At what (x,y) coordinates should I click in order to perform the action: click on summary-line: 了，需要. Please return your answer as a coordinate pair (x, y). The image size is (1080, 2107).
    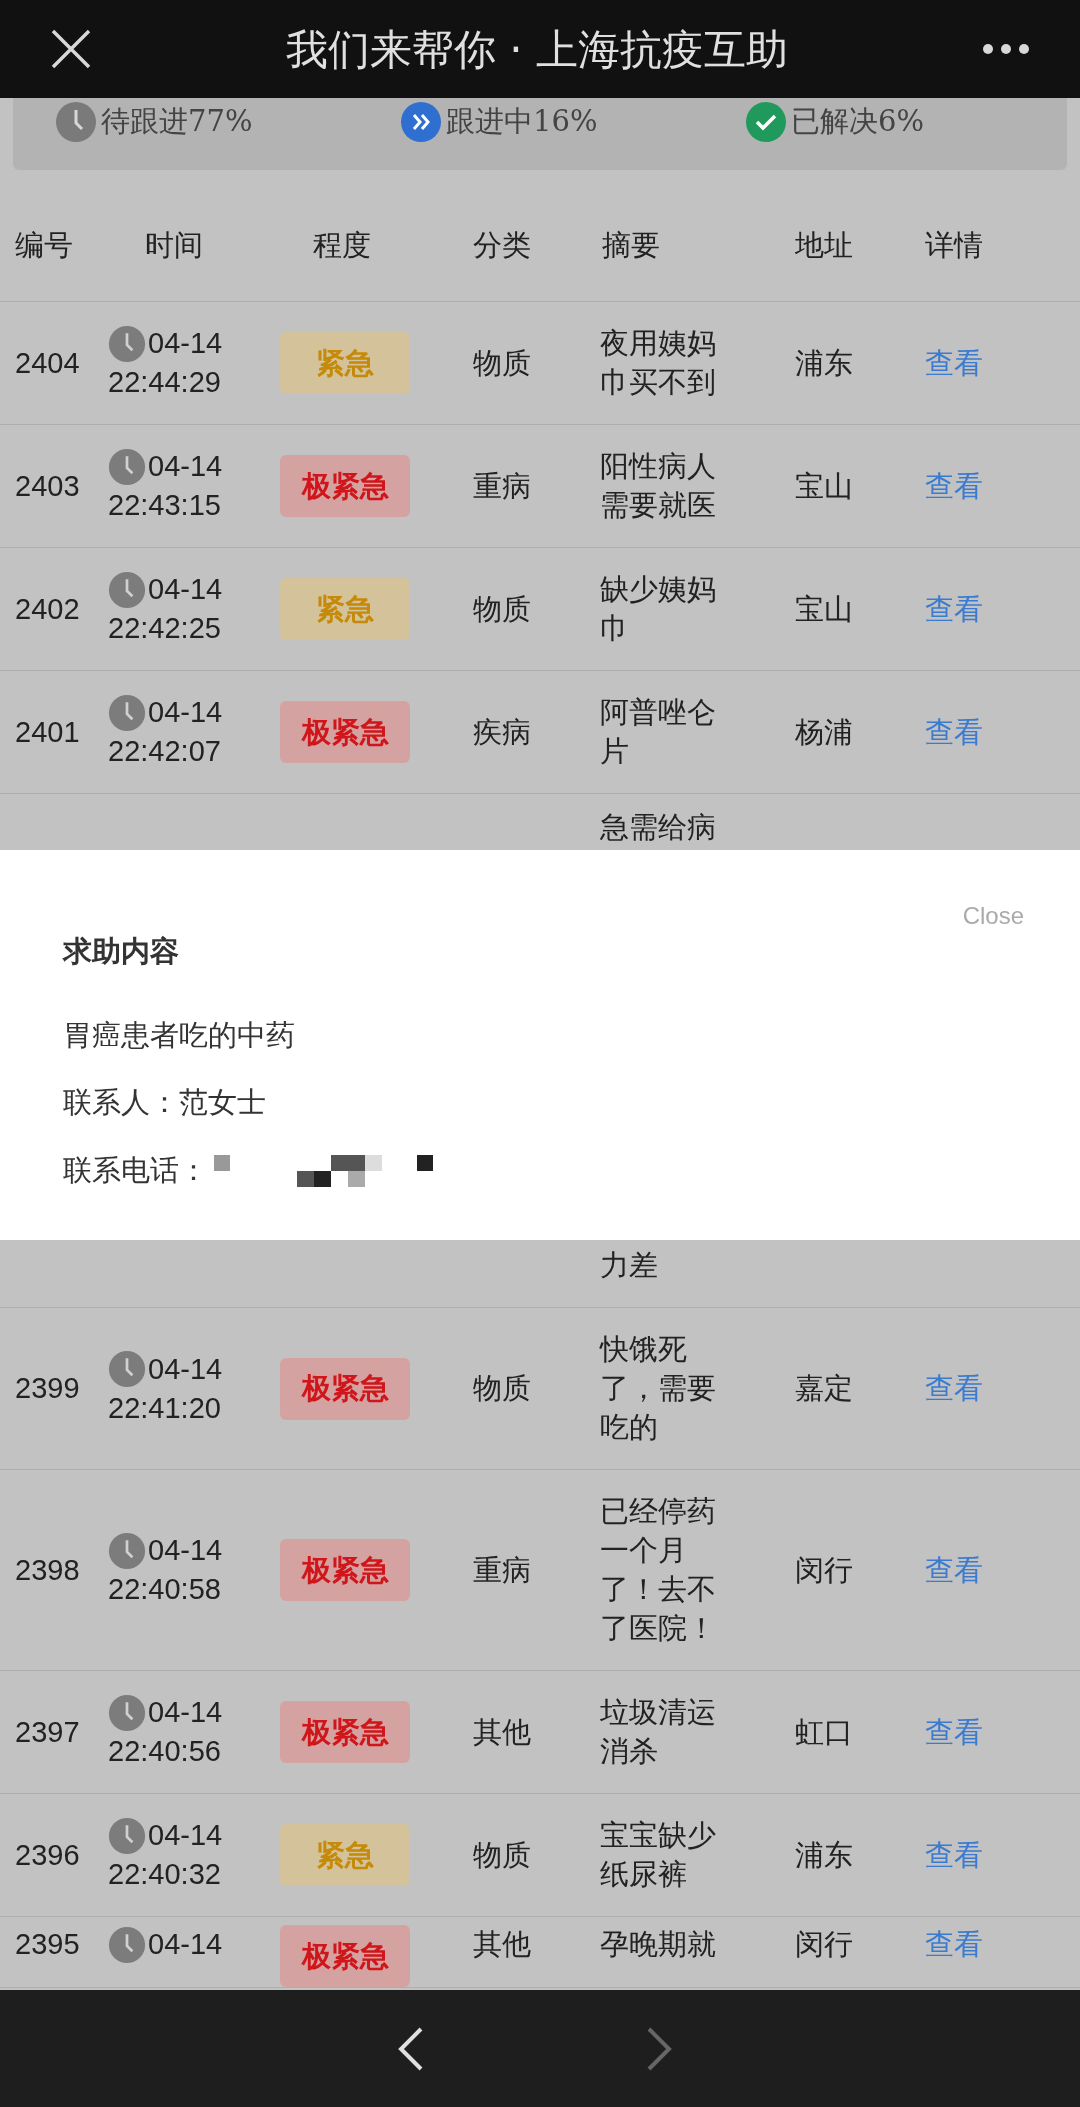
    Looking at the image, I should click on (658, 1388).